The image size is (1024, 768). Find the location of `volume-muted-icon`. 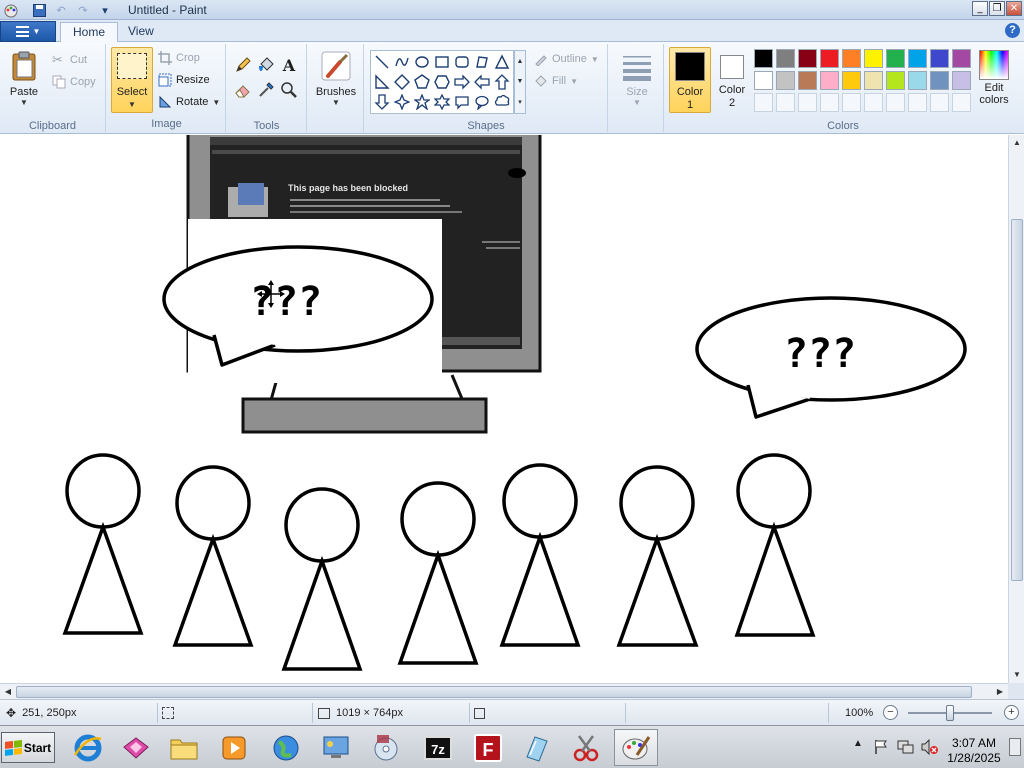

volume-muted-icon is located at coordinates (930, 747).